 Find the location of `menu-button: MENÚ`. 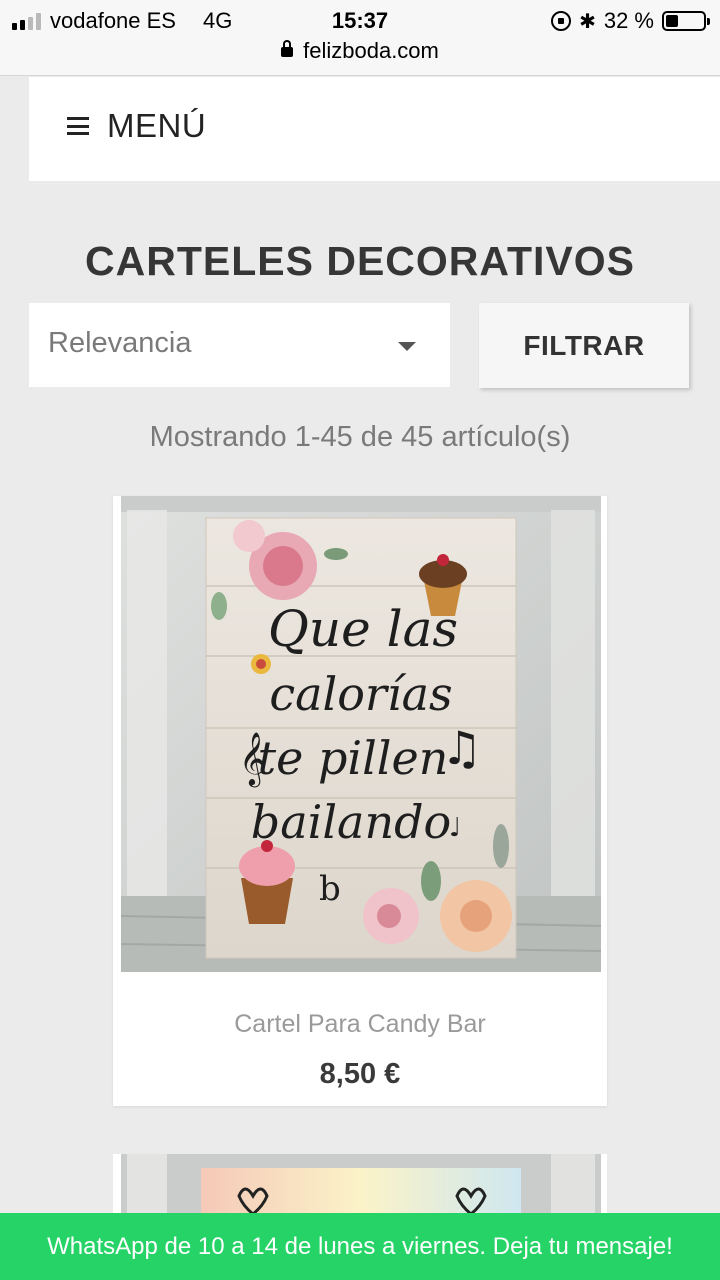

menu-button: MENÚ is located at coordinates (136, 126).